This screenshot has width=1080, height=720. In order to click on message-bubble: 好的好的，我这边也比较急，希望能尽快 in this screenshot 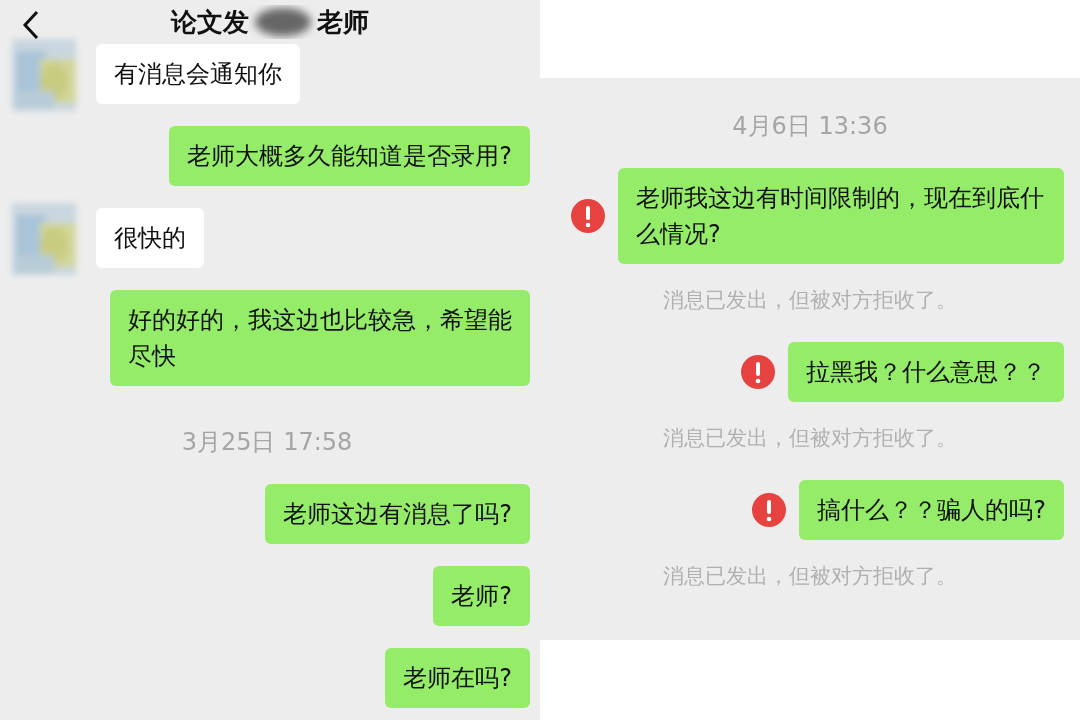, I will do `click(320, 338)`.